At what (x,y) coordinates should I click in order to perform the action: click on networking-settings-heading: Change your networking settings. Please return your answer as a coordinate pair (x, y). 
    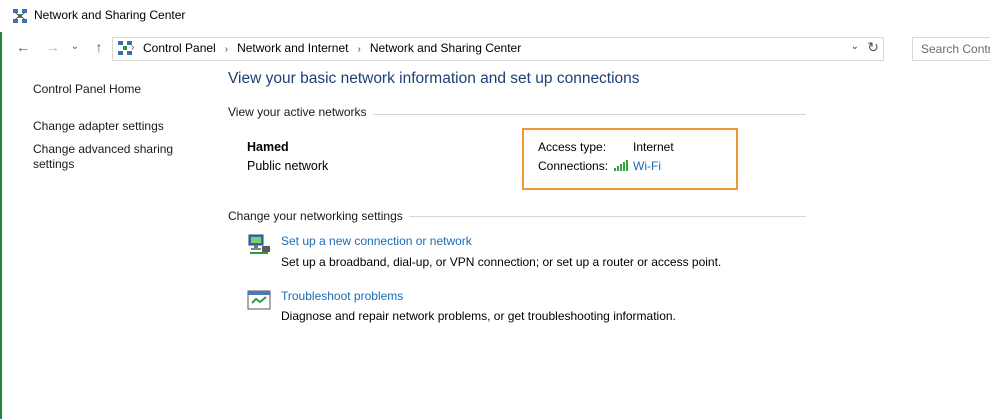
    Looking at the image, I should click on (318, 216).